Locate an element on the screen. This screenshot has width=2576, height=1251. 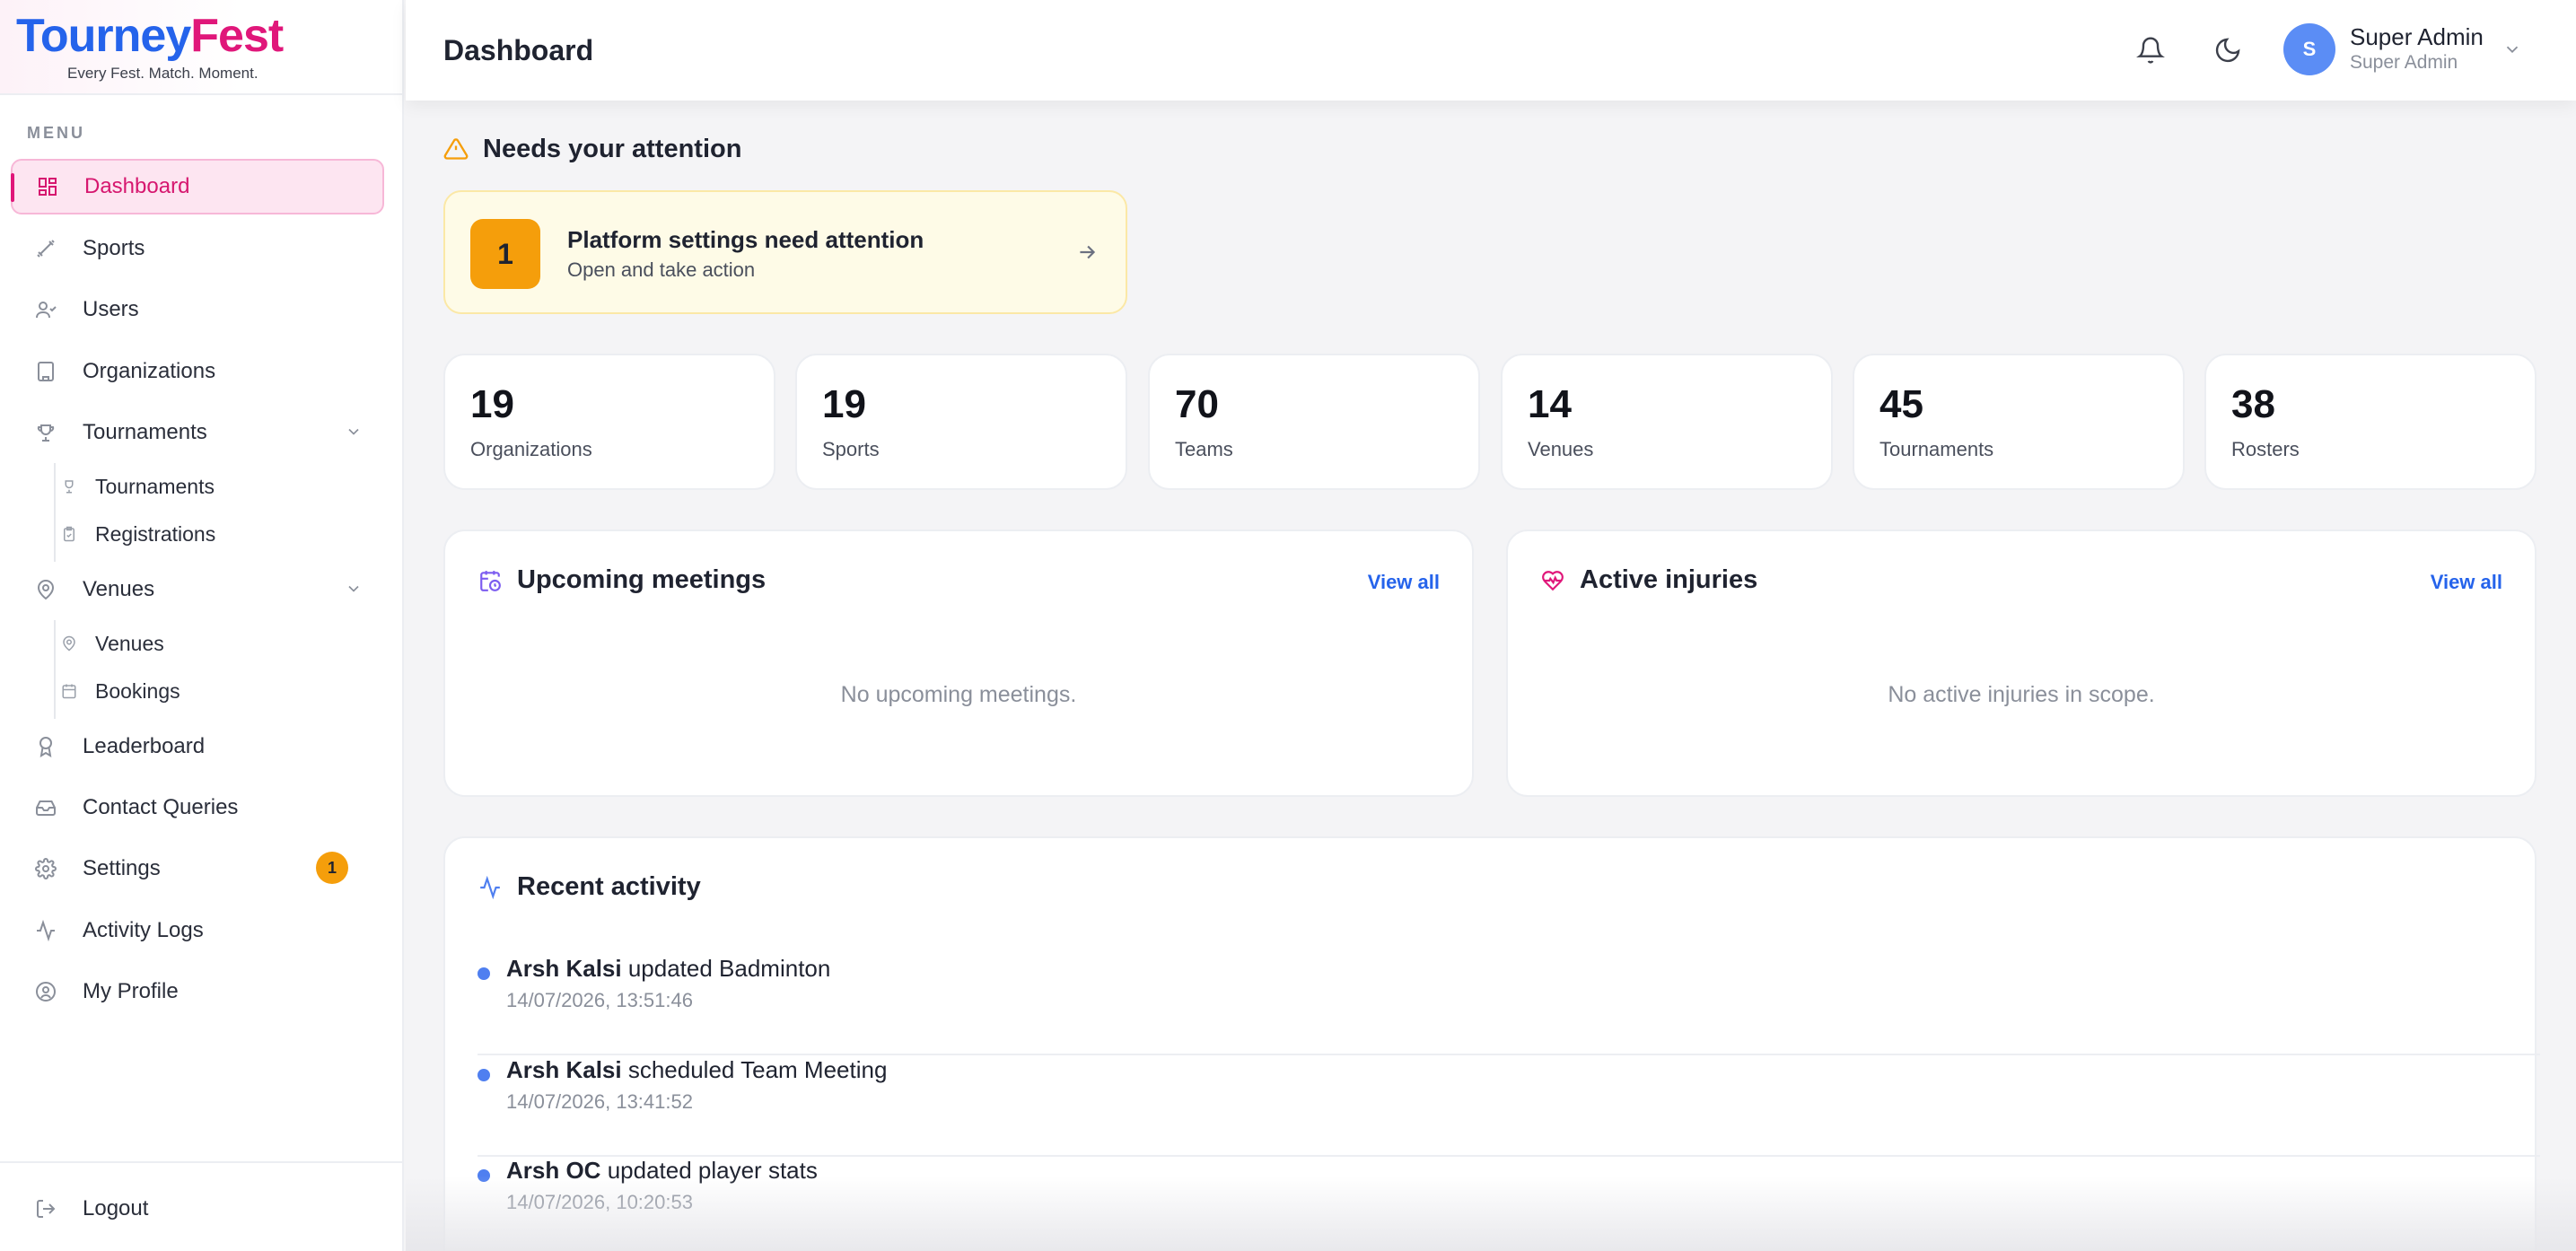
sidebar-subitem-tournaments: Tournaments is located at coordinates (137, 487).